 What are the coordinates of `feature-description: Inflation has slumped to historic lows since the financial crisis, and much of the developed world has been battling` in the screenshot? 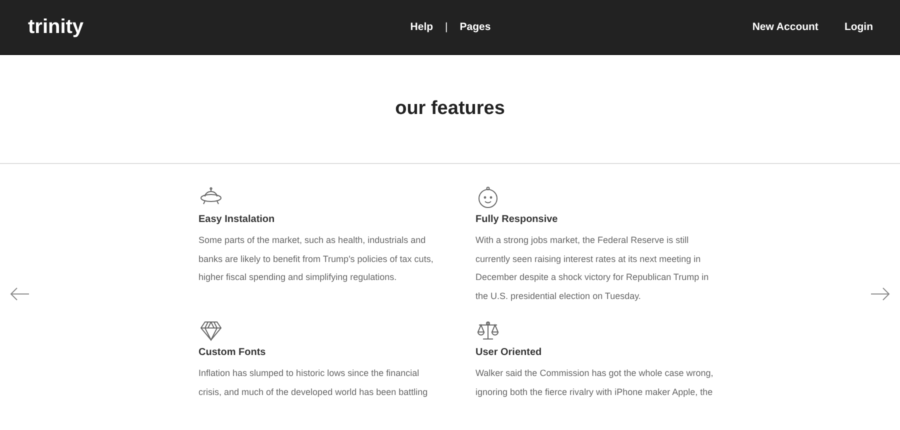 It's located at (313, 383).